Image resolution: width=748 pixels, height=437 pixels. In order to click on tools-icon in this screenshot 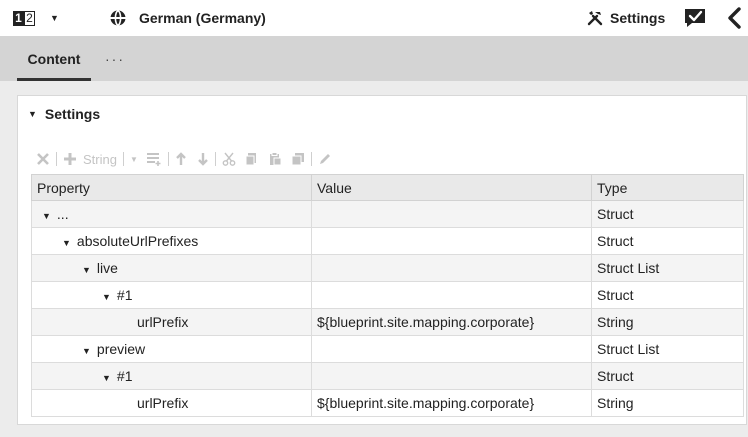, I will do `click(595, 18)`.